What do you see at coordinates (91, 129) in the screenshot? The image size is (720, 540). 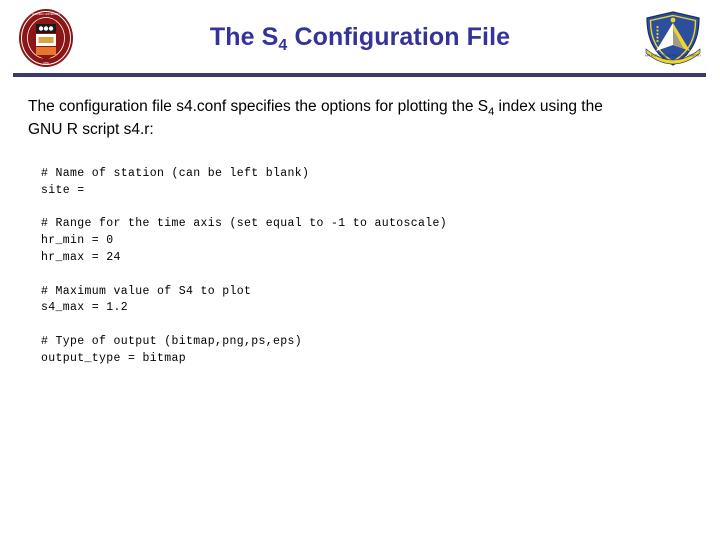 I see `intro-line2: GNU R script s4.r:` at bounding box center [91, 129].